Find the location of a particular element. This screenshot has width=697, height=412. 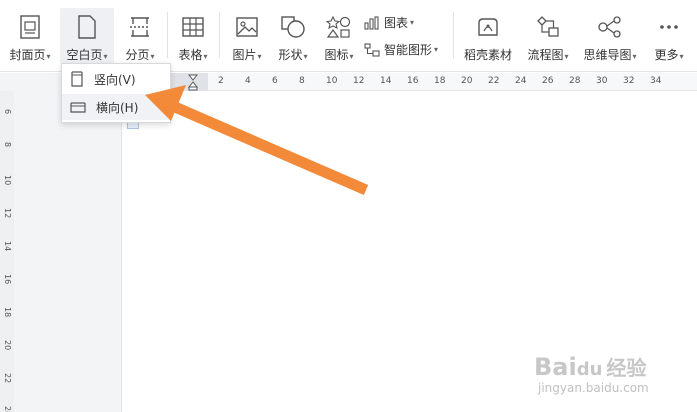

shape-icon is located at coordinates (293, 27).